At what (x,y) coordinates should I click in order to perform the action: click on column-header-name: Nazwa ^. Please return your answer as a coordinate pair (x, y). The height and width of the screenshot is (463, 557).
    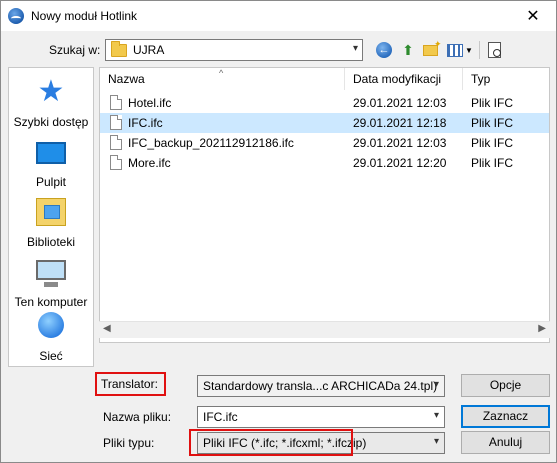
    Looking at the image, I should click on (222, 79).